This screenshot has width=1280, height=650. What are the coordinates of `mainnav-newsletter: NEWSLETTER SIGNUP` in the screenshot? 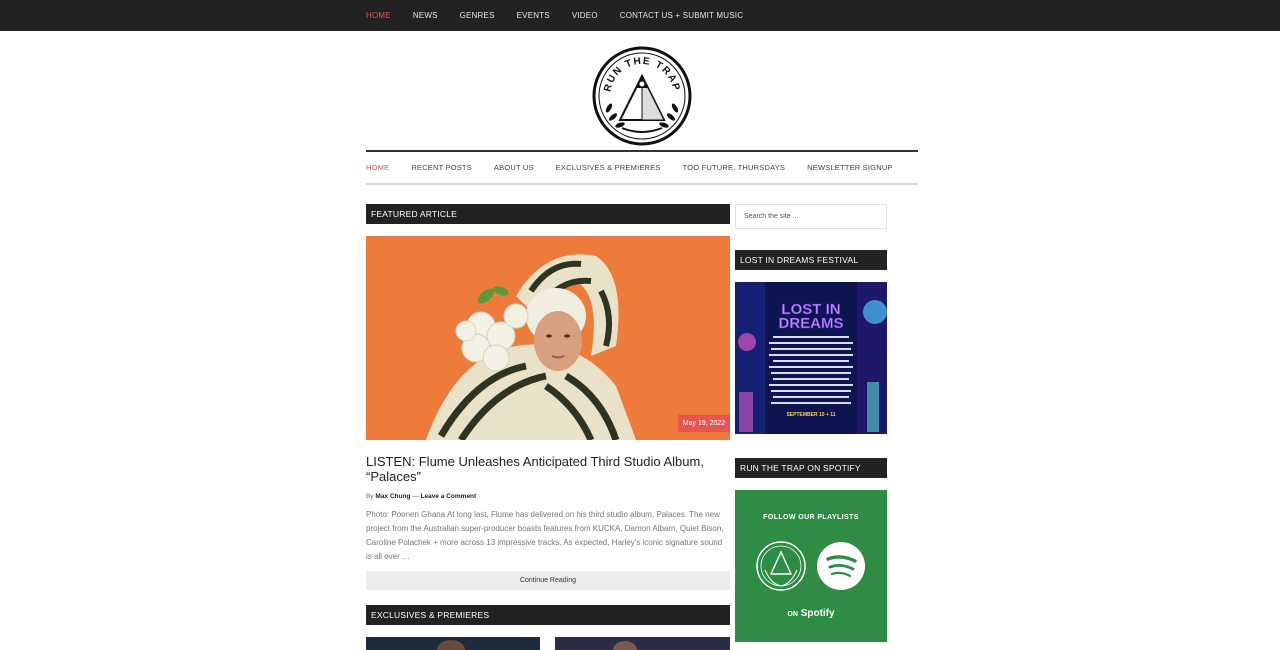 It's located at (850, 167).